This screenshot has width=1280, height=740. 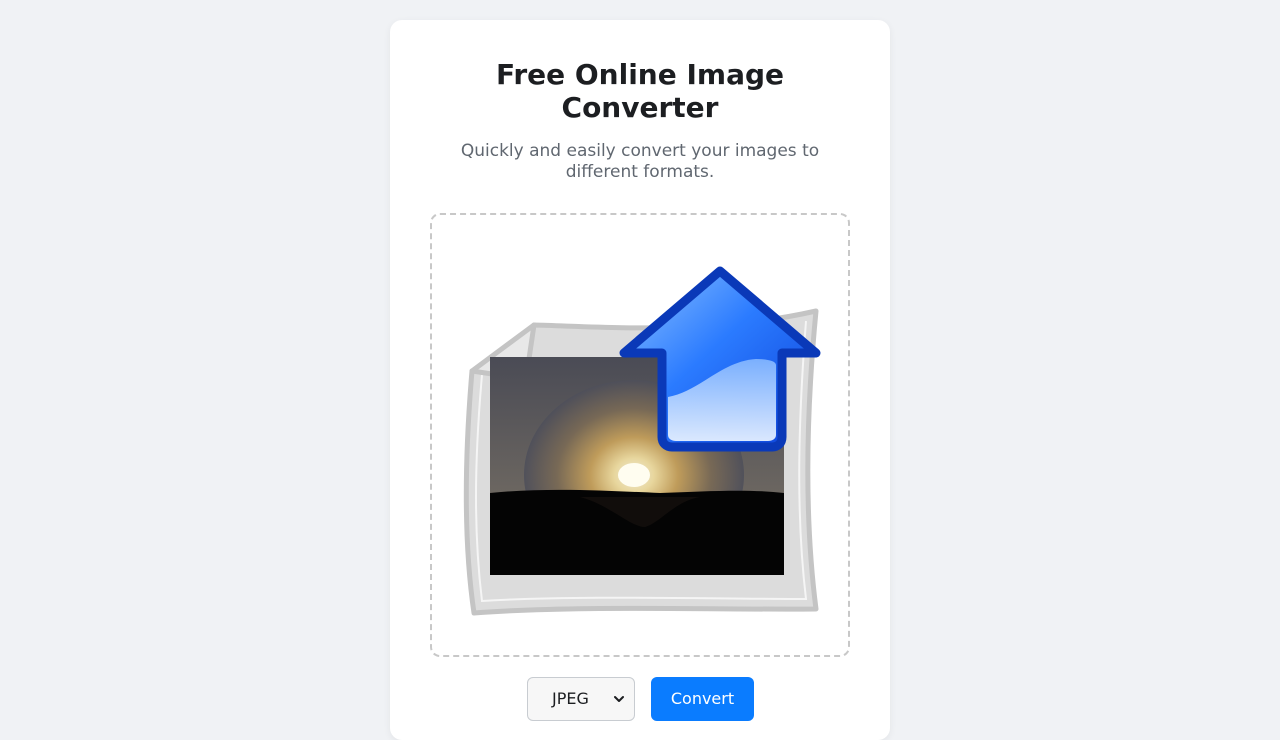 I want to click on page-title: Free Online Image Converter, so click(x=640, y=91).